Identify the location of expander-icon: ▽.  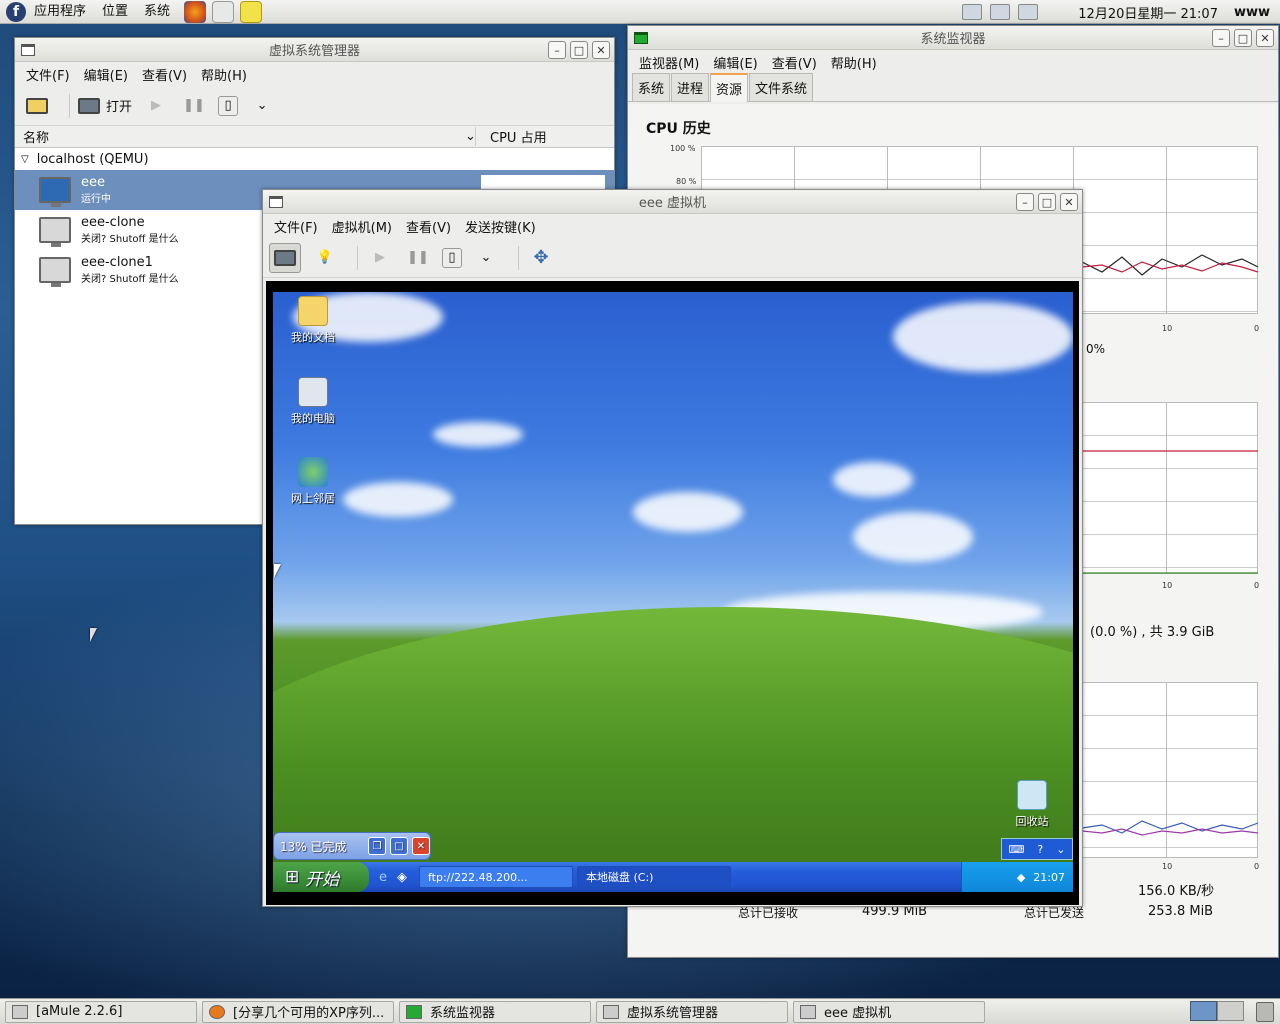
(25, 159).